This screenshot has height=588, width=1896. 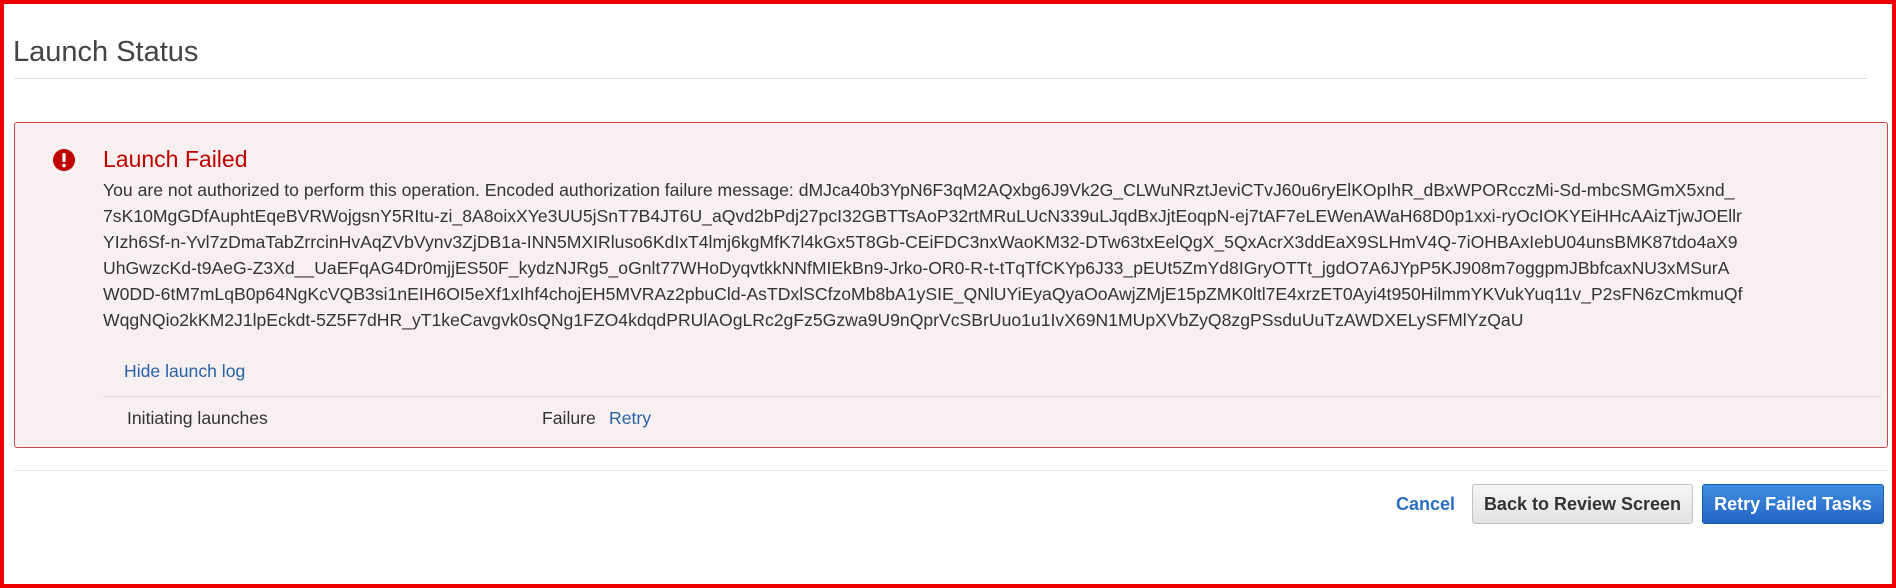 What do you see at coordinates (1793, 504) in the screenshot?
I see `retry-failed-tasks-button: Retry Failed Tasks` at bounding box center [1793, 504].